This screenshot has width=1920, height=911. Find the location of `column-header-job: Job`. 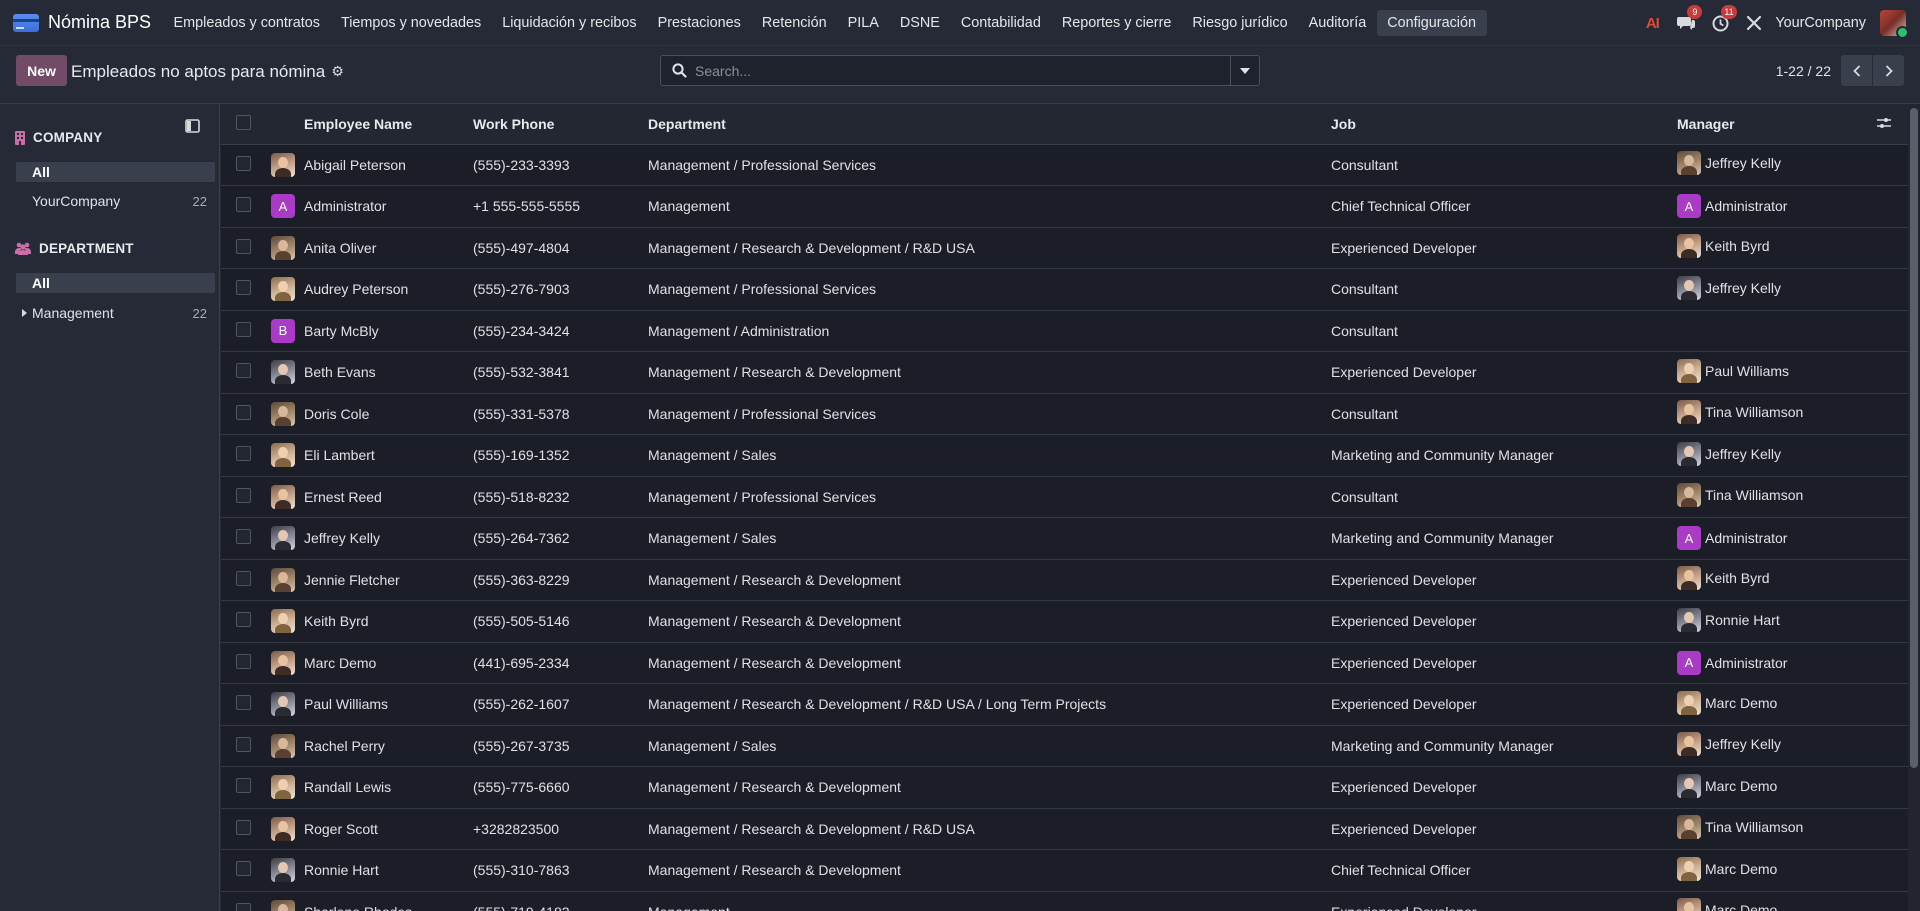

column-header-job: Job is located at coordinates (1504, 124).